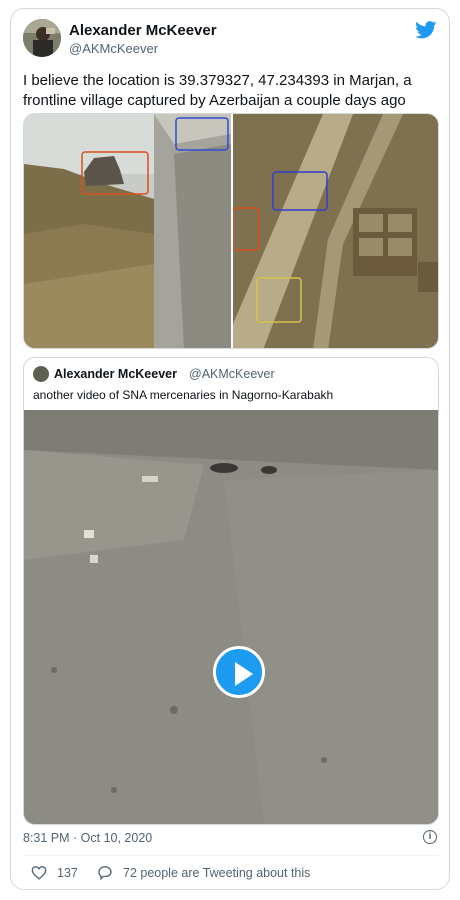 This screenshot has width=460, height=900. What do you see at coordinates (430, 837) in the screenshot?
I see `info-icon: i` at bounding box center [430, 837].